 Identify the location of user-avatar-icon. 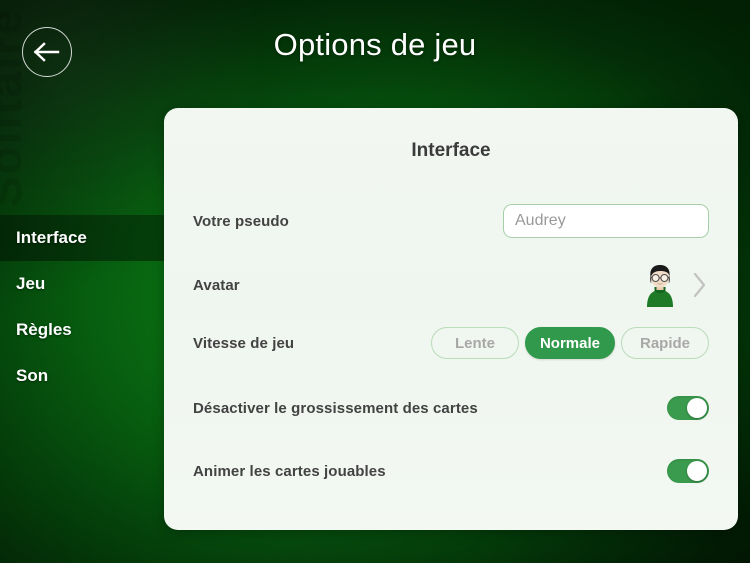
(660, 285).